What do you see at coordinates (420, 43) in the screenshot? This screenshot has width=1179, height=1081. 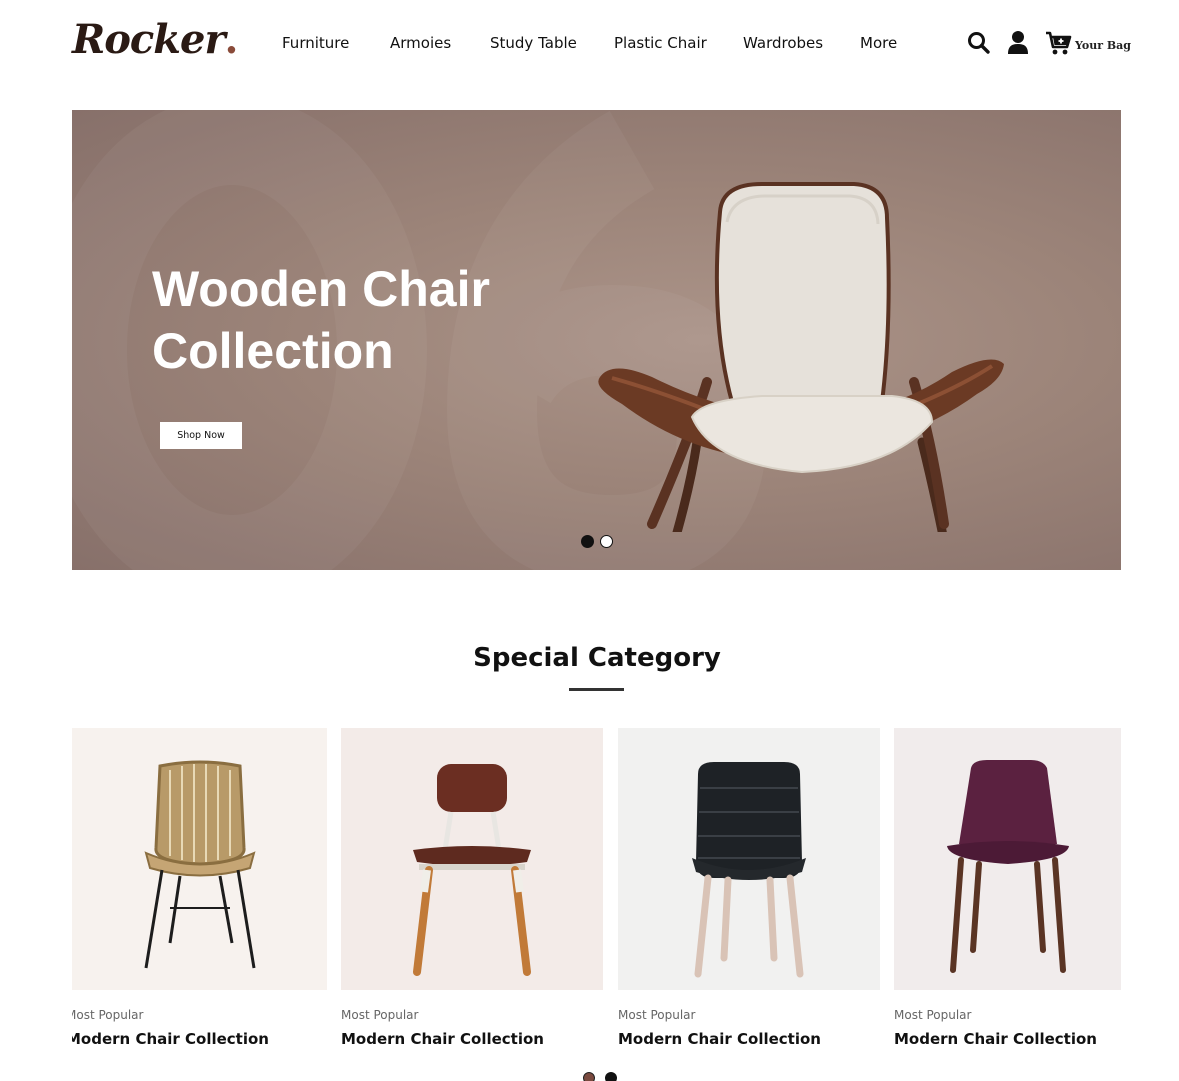 I see `nav-item-armoies: Armoies` at bounding box center [420, 43].